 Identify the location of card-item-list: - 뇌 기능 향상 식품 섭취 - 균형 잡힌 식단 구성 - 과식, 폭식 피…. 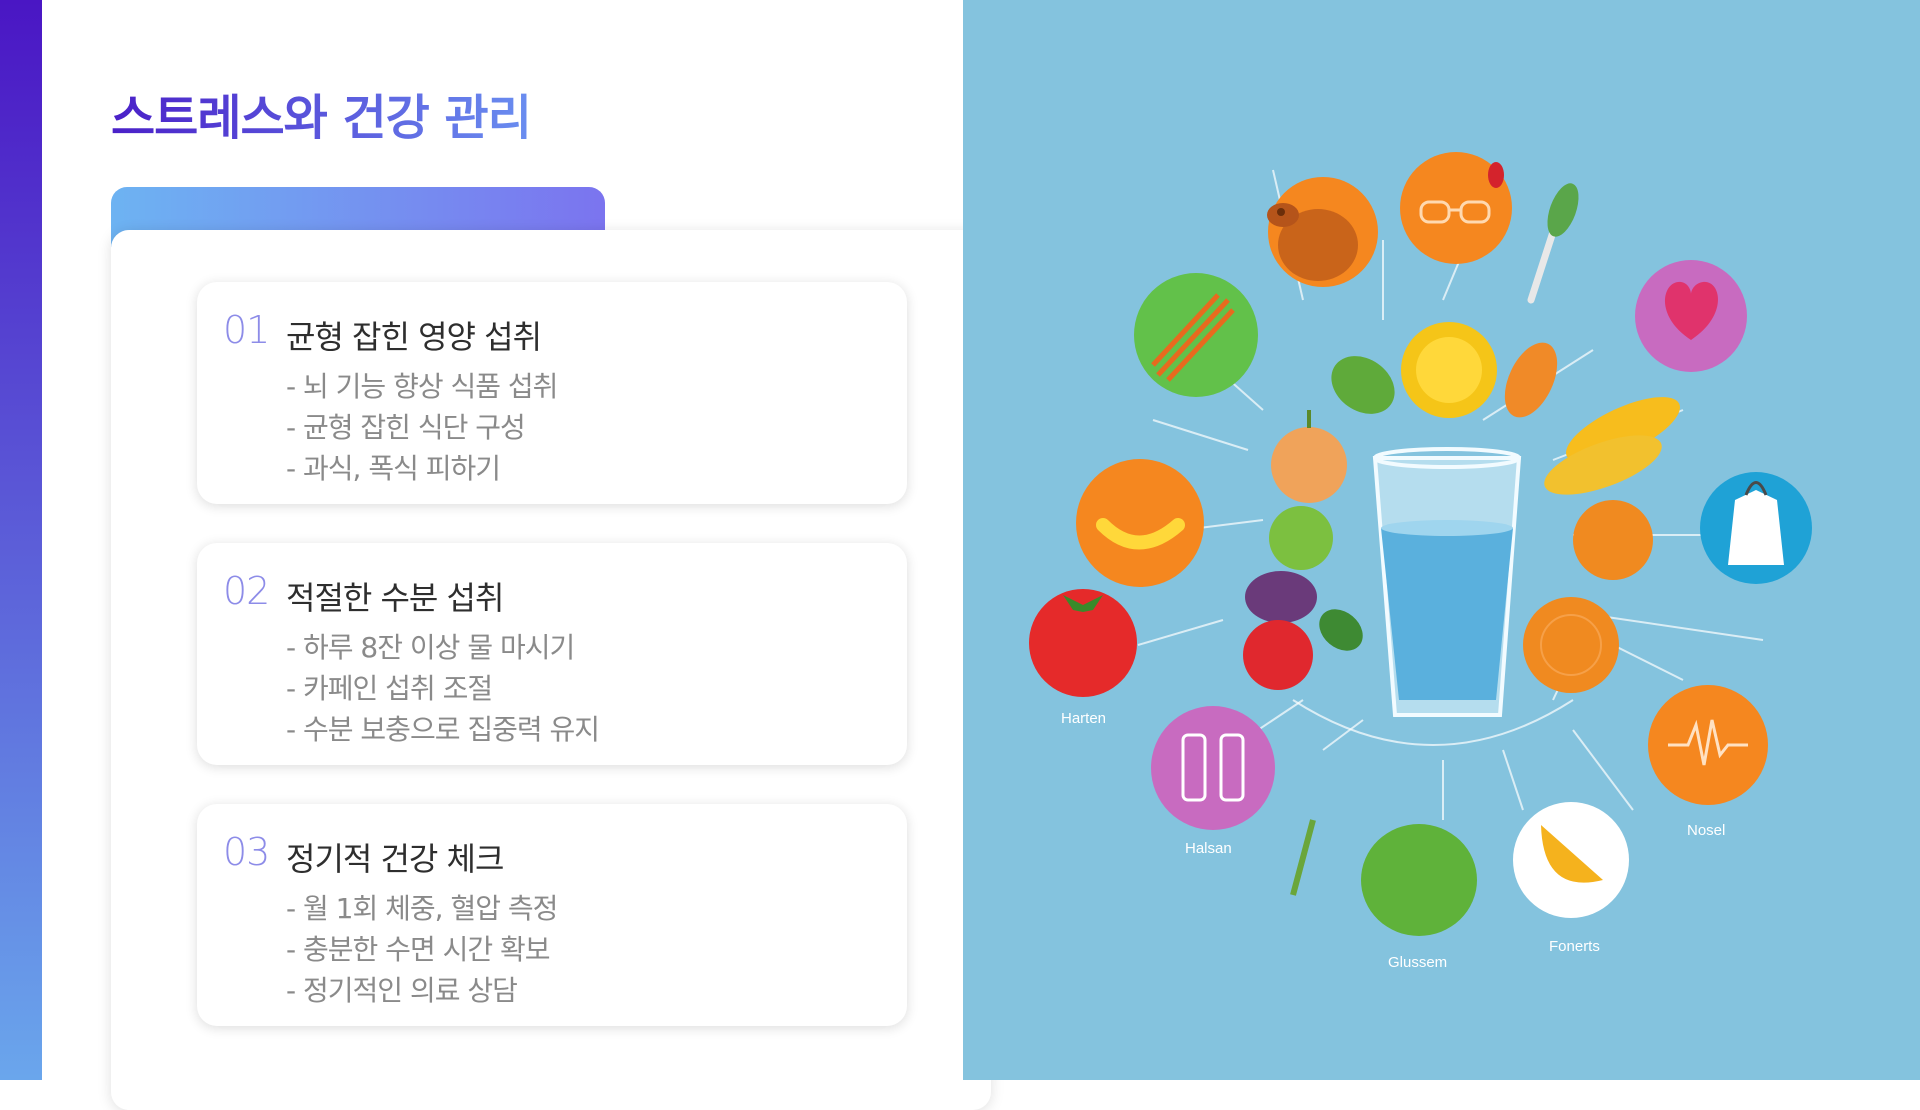
(422, 427).